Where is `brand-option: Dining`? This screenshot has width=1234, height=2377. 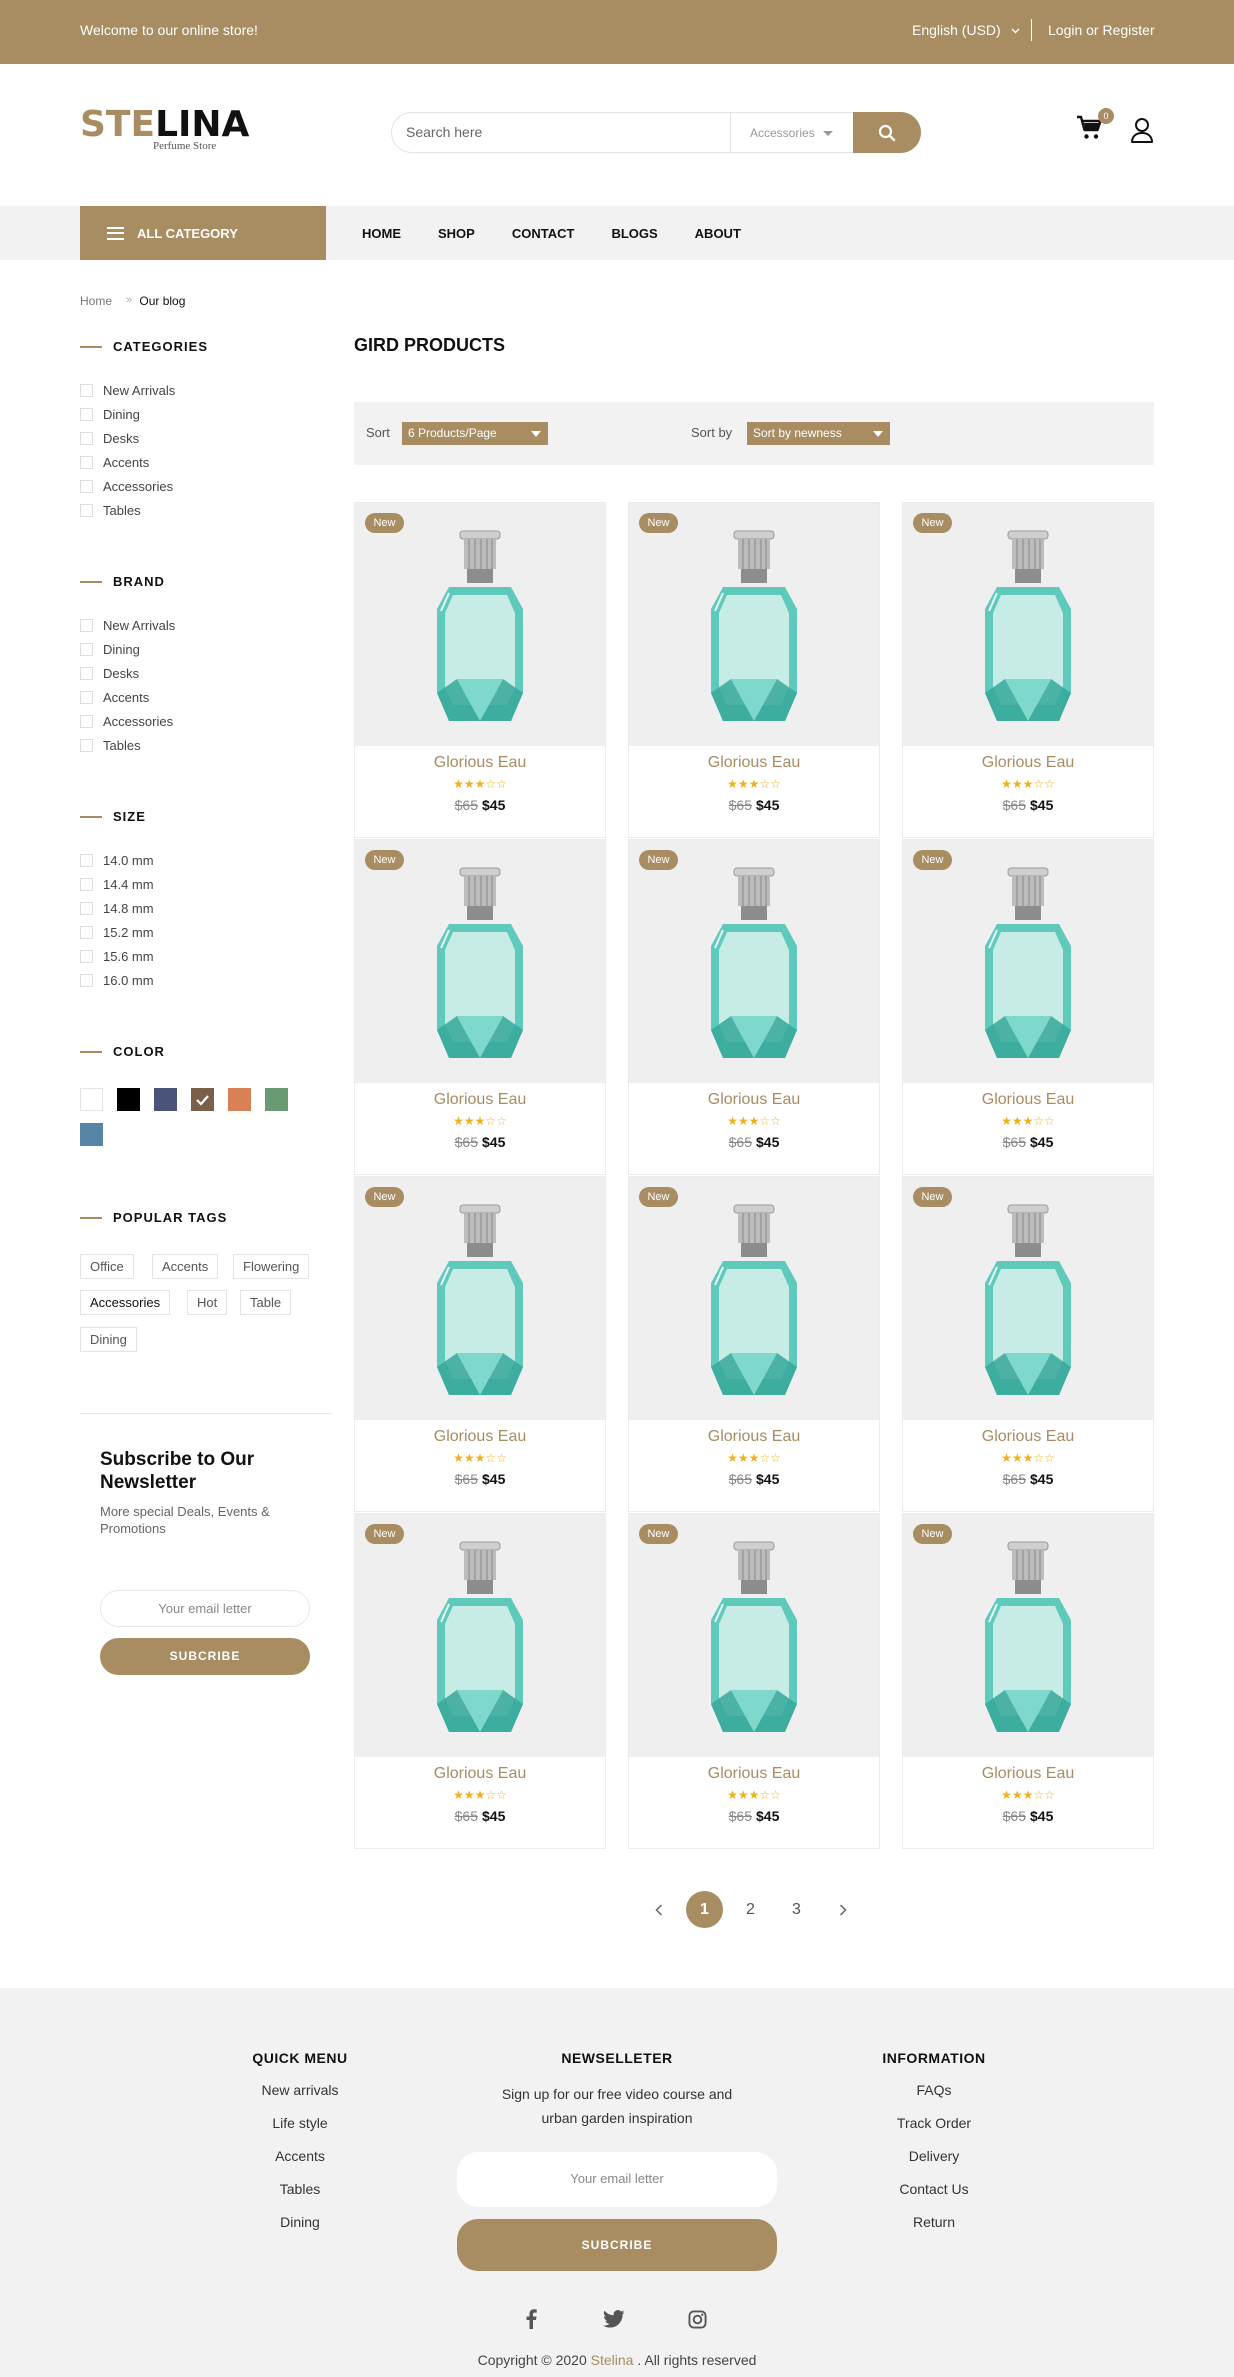 brand-option: Dining is located at coordinates (127, 649).